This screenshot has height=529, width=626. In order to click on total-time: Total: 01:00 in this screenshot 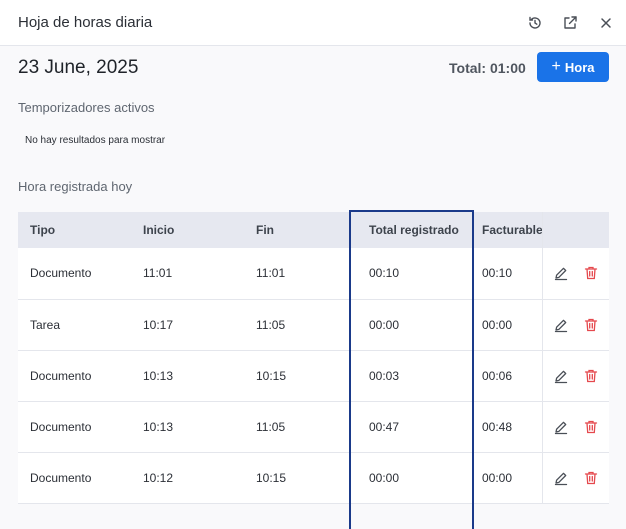, I will do `click(487, 68)`.